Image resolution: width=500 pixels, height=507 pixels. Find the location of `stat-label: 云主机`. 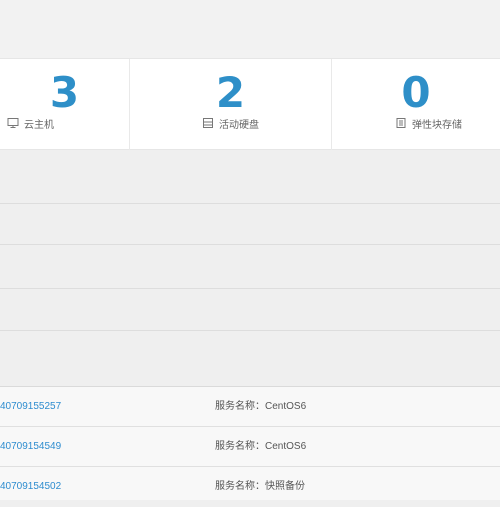

stat-label: 云主机 is located at coordinates (39, 125).